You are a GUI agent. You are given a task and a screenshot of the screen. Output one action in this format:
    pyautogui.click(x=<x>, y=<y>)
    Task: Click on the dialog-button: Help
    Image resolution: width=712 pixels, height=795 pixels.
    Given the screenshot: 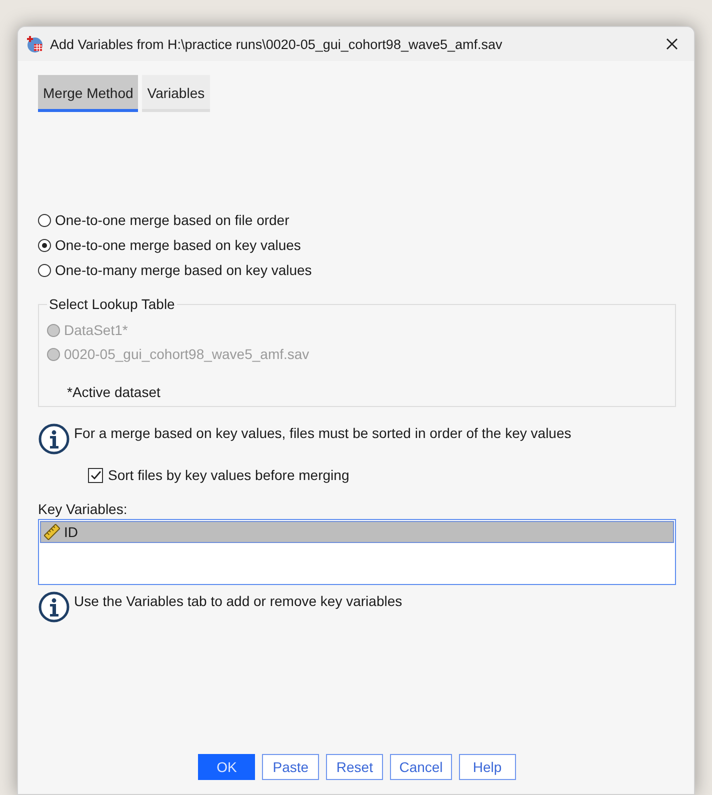 What is the action you would take?
    pyautogui.click(x=487, y=767)
    